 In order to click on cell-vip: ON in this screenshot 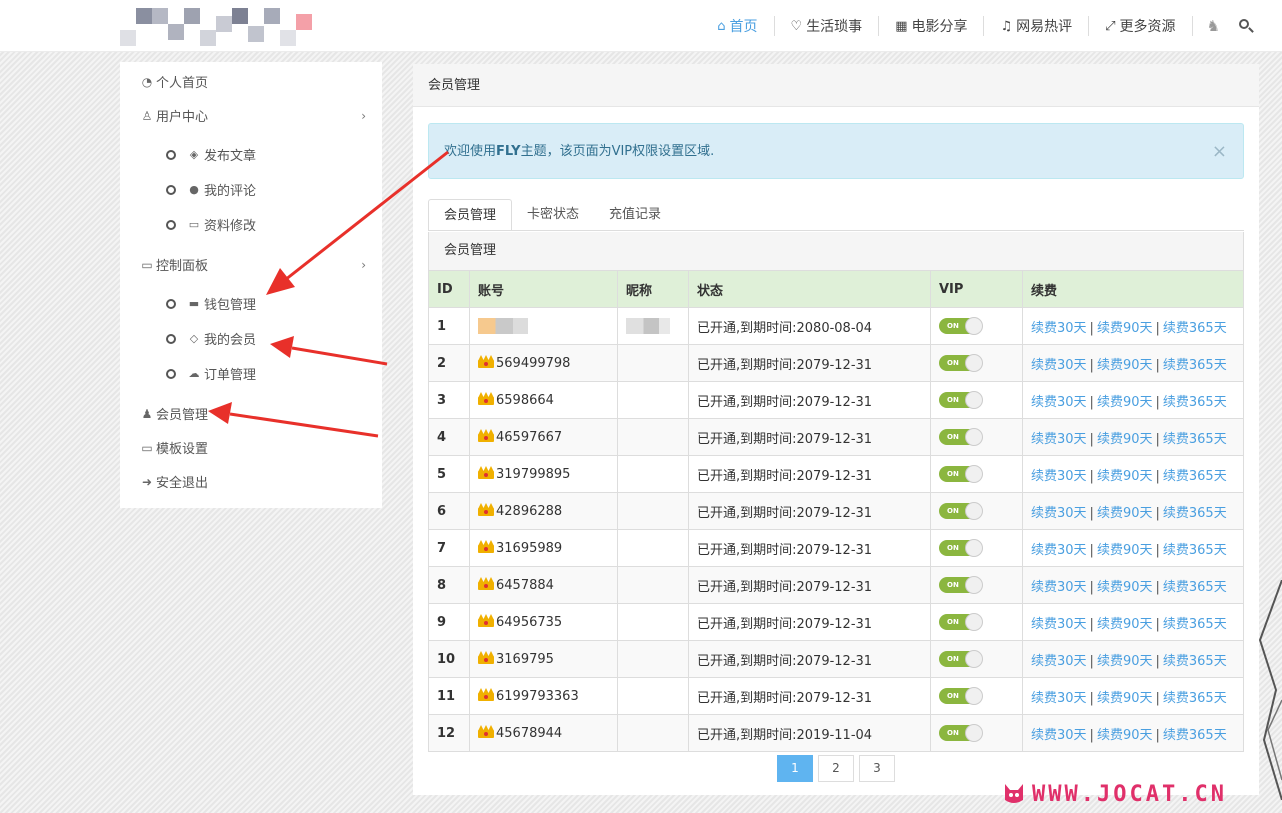, I will do `click(976, 511)`.